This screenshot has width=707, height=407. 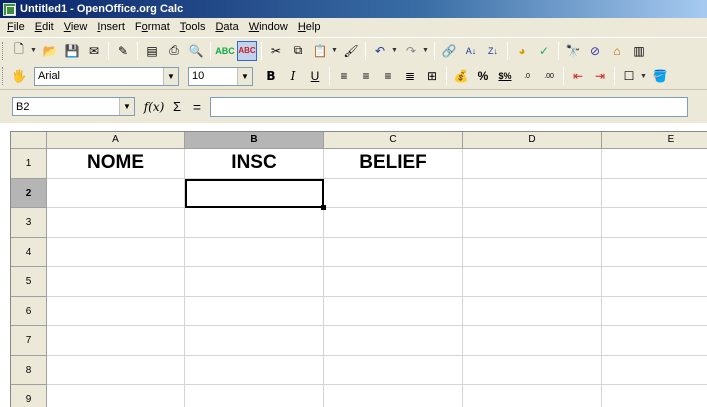 I want to click on increase-indent-icon: ⇥, so click(x=600, y=76).